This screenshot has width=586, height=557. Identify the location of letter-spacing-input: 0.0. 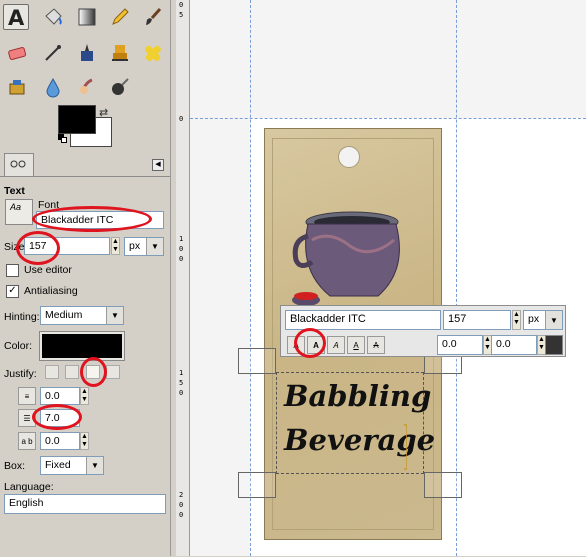
(60, 441).